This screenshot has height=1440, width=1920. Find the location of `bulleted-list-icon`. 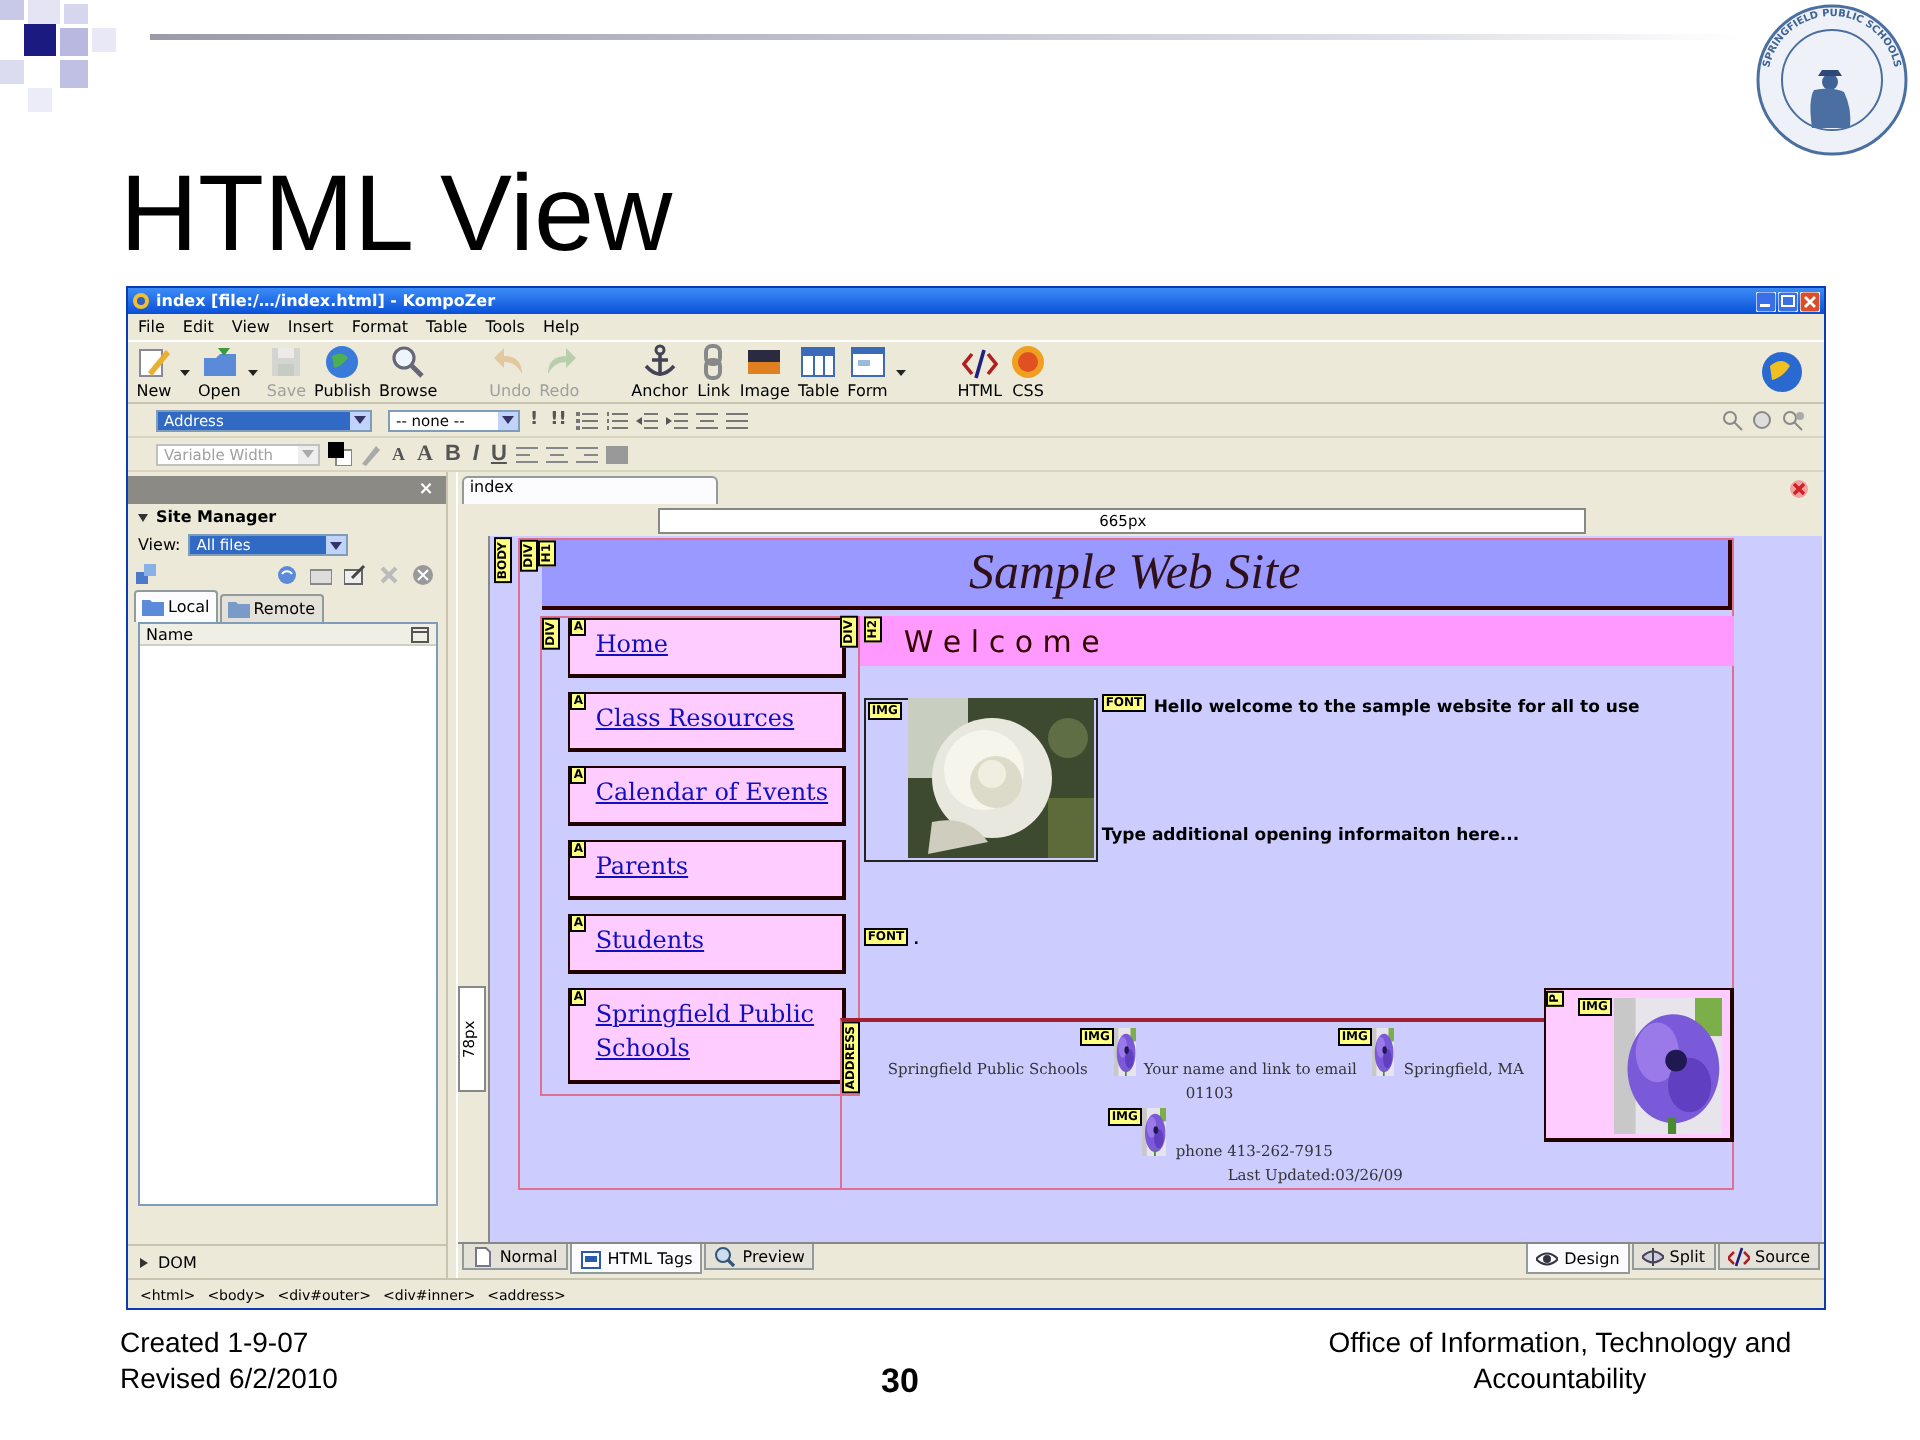

bulleted-list-icon is located at coordinates (587, 420).